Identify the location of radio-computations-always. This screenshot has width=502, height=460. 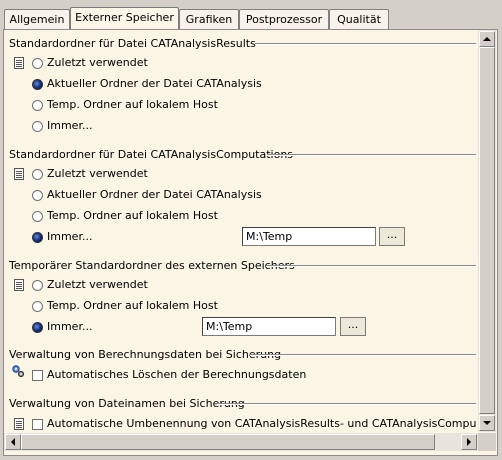
(37, 237).